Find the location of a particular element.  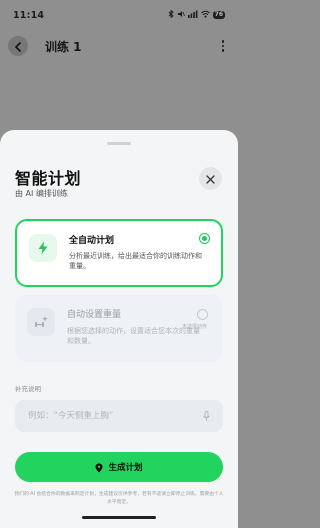

lightning-icon is located at coordinates (43, 248).